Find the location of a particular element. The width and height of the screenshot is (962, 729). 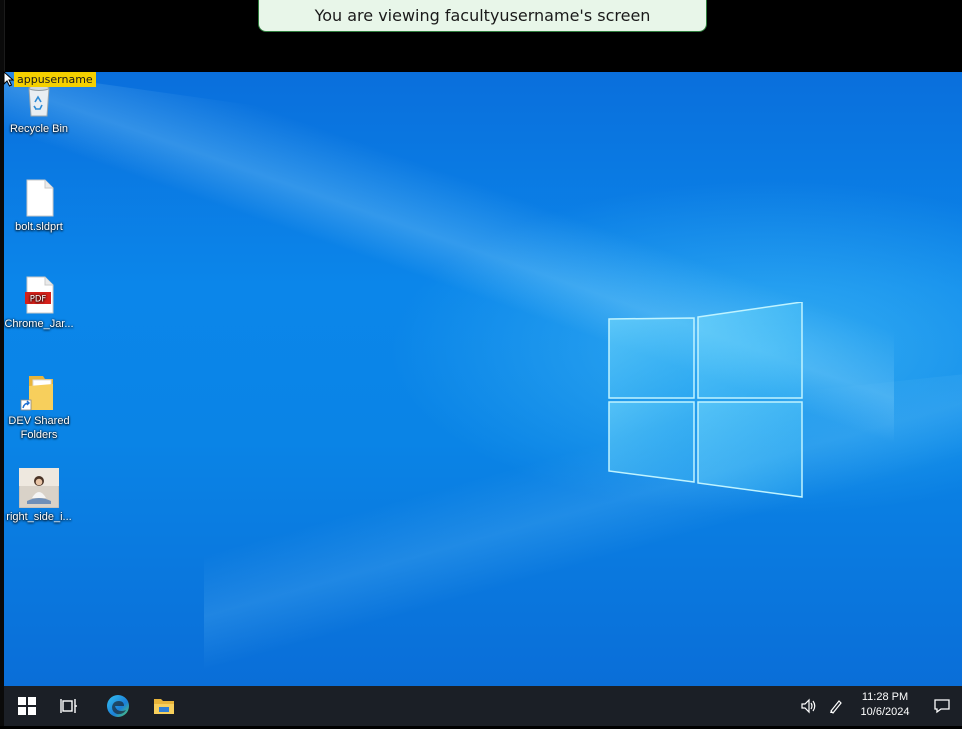

file-explorer-button is located at coordinates (164, 706).